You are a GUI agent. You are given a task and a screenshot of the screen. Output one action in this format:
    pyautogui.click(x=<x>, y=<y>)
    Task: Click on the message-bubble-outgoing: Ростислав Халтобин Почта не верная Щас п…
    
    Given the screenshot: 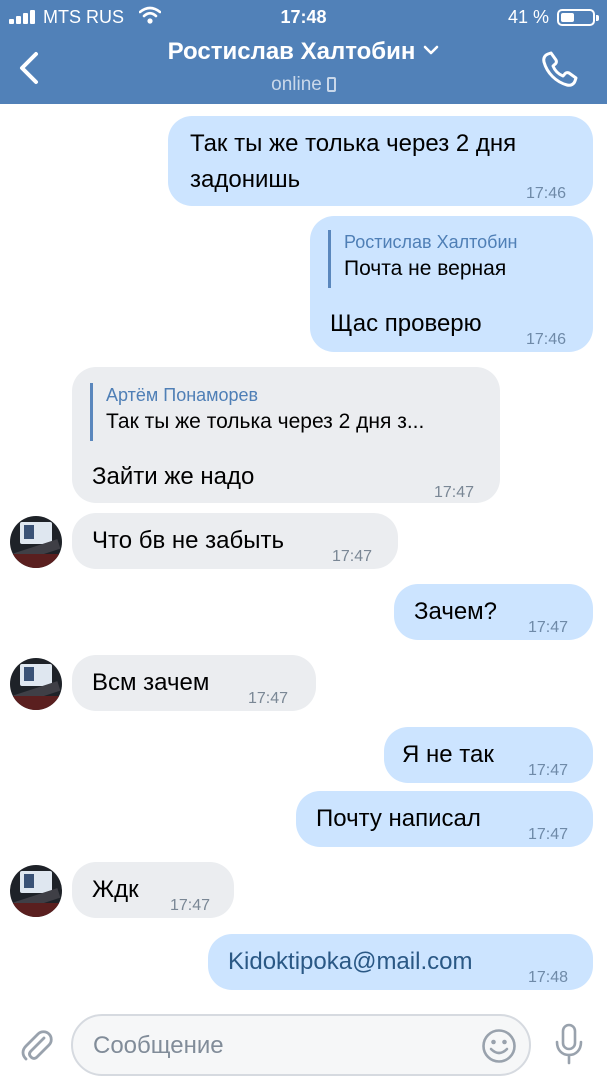 What is the action you would take?
    pyautogui.click(x=451, y=284)
    